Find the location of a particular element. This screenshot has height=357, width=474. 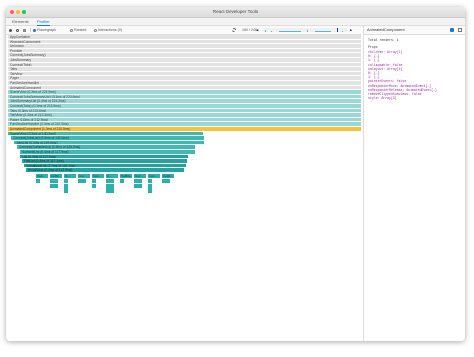

inspect-icon is located at coordinates (452, 30).